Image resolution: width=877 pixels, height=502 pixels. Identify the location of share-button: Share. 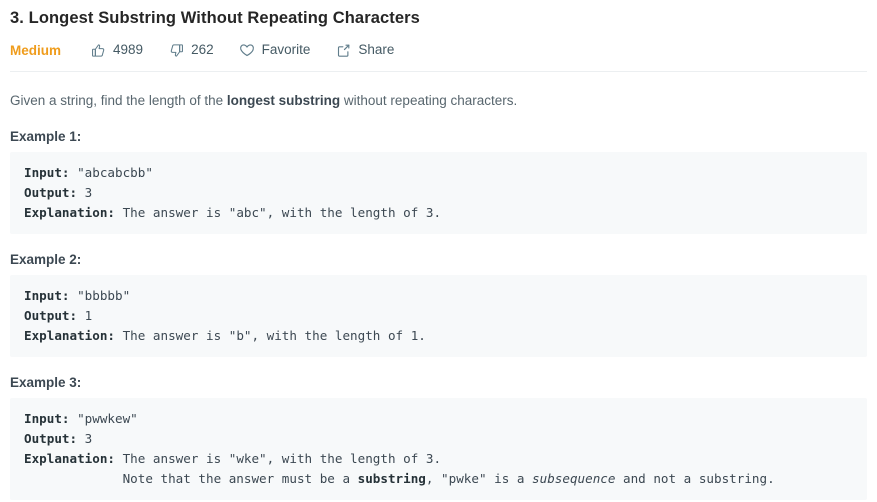
(364, 50).